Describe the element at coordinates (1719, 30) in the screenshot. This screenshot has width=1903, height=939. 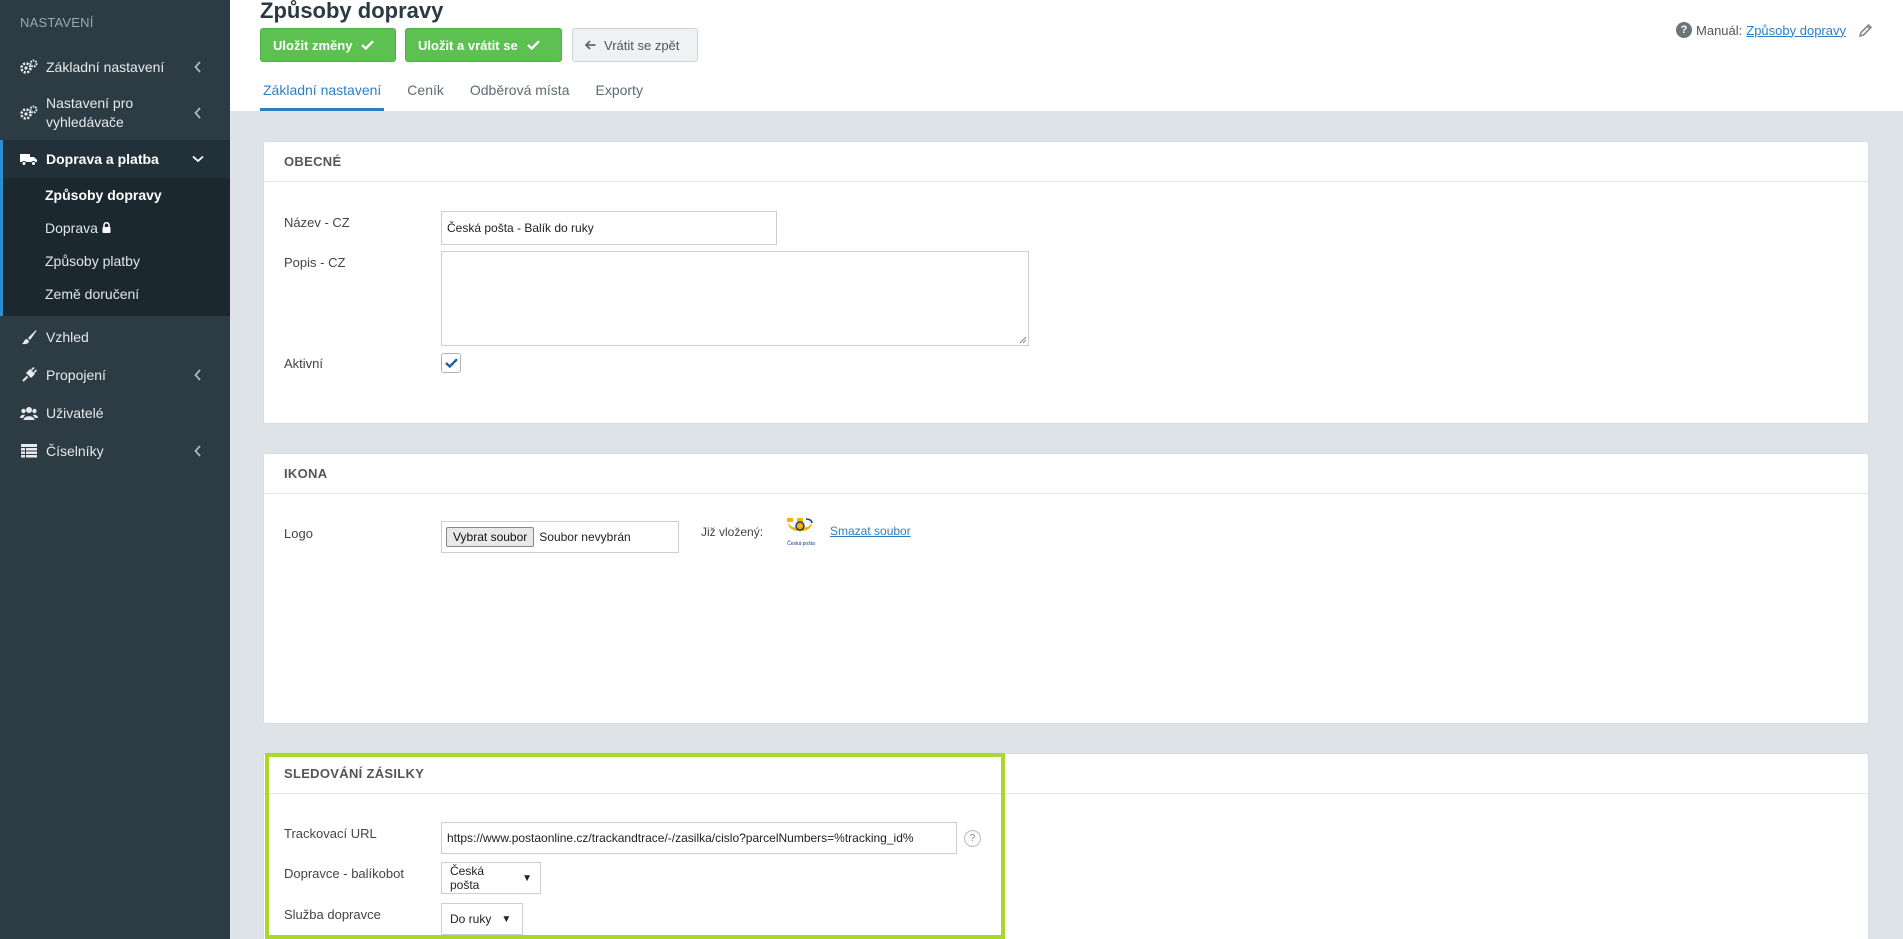
I see `manual-label: Manuál:` at that location.